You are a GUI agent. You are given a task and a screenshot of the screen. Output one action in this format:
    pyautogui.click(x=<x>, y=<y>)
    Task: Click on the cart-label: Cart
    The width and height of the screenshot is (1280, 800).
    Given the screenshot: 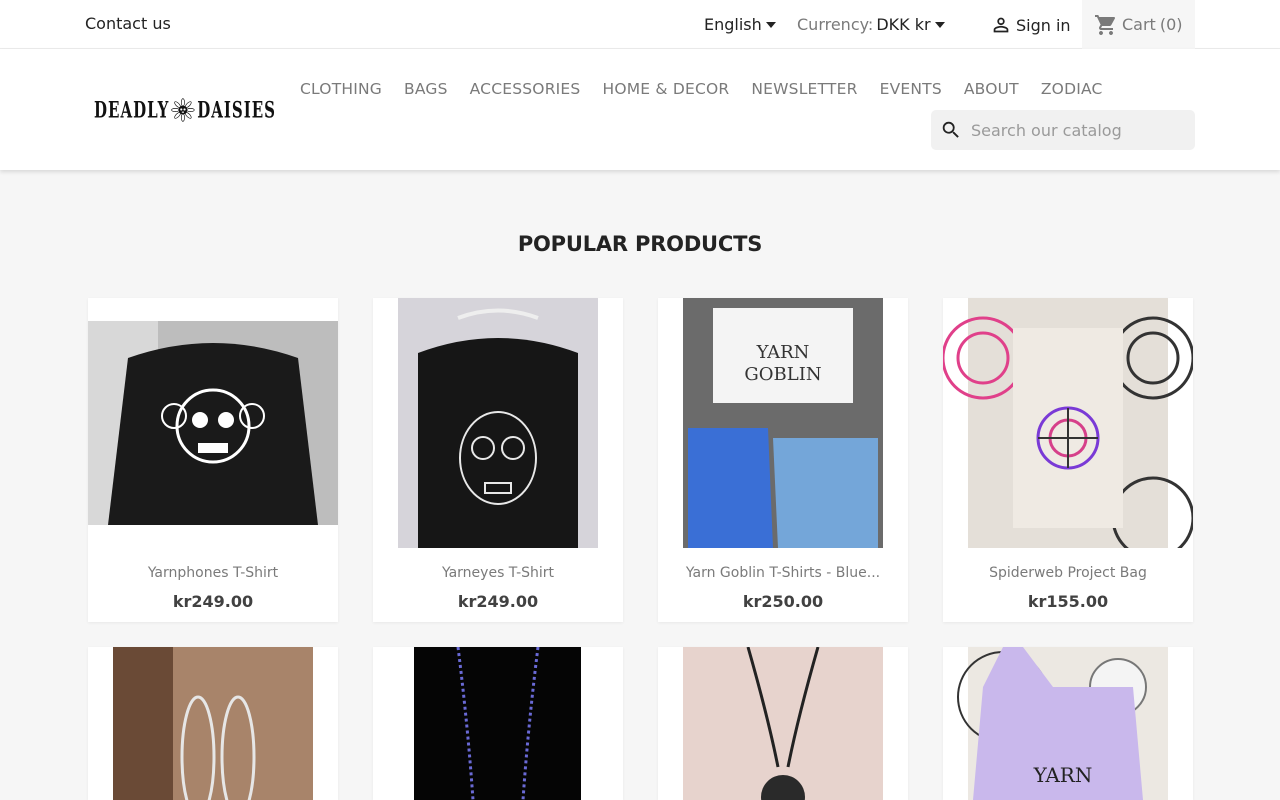 What is the action you would take?
    pyautogui.click(x=1139, y=24)
    